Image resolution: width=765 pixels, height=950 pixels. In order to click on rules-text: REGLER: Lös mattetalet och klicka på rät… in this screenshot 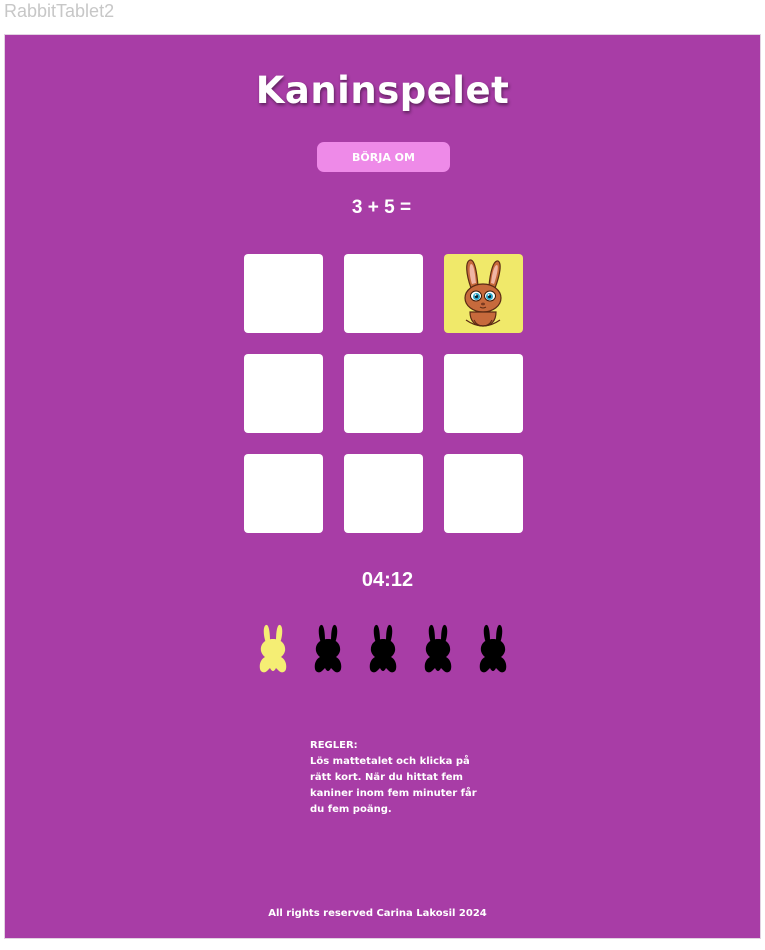, I will do `click(395, 778)`.